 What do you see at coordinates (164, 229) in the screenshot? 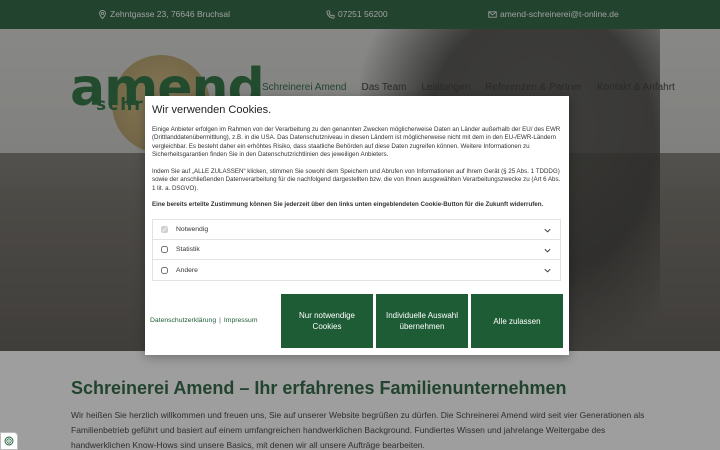
I see `notwendig-checkbox` at bounding box center [164, 229].